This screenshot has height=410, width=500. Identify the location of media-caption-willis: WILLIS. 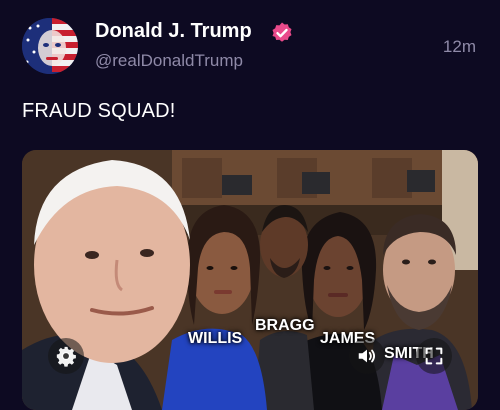
(215, 338).